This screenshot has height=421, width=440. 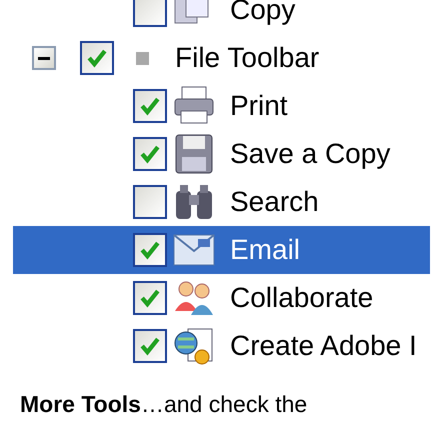 What do you see at coordinates (221, 202) in the screenshot?
I see `tree-row: Search` at bounding box center [221, 202].